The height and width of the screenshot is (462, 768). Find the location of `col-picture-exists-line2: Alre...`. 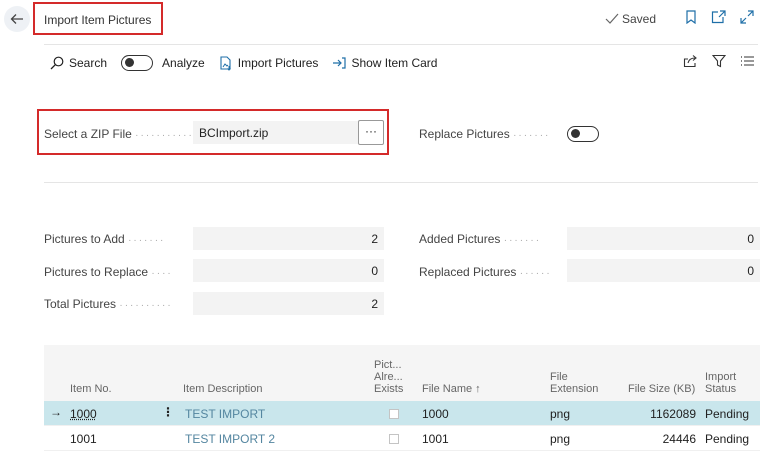

col-picture-exists-line2: Alre... is located at coordinates (388, 377).